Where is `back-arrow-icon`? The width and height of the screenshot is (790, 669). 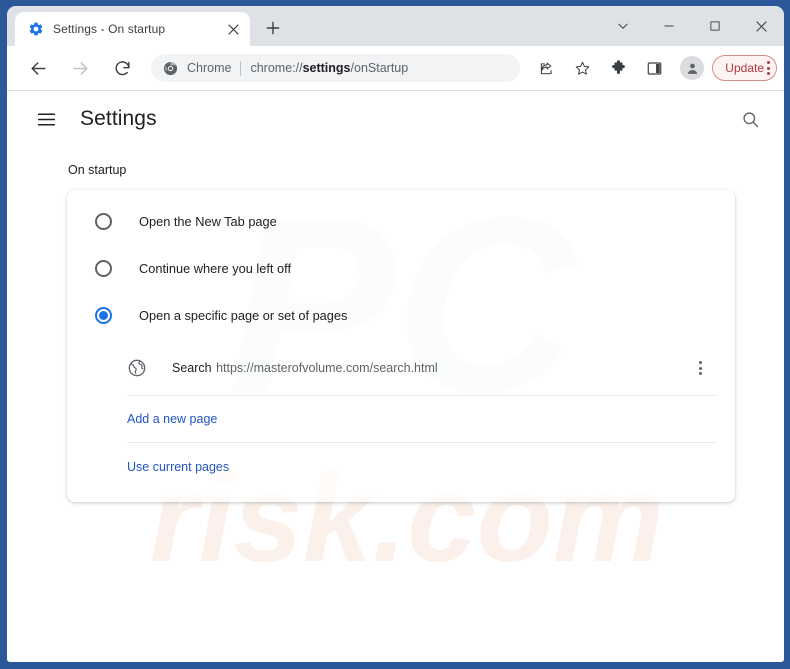 back-arrow-icon is located at coordinates (38, 68).